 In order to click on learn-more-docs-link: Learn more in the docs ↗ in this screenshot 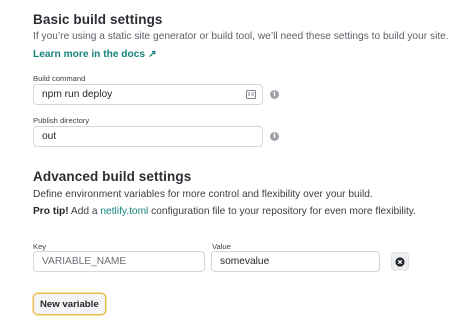, I will do `click(95, 54)`.